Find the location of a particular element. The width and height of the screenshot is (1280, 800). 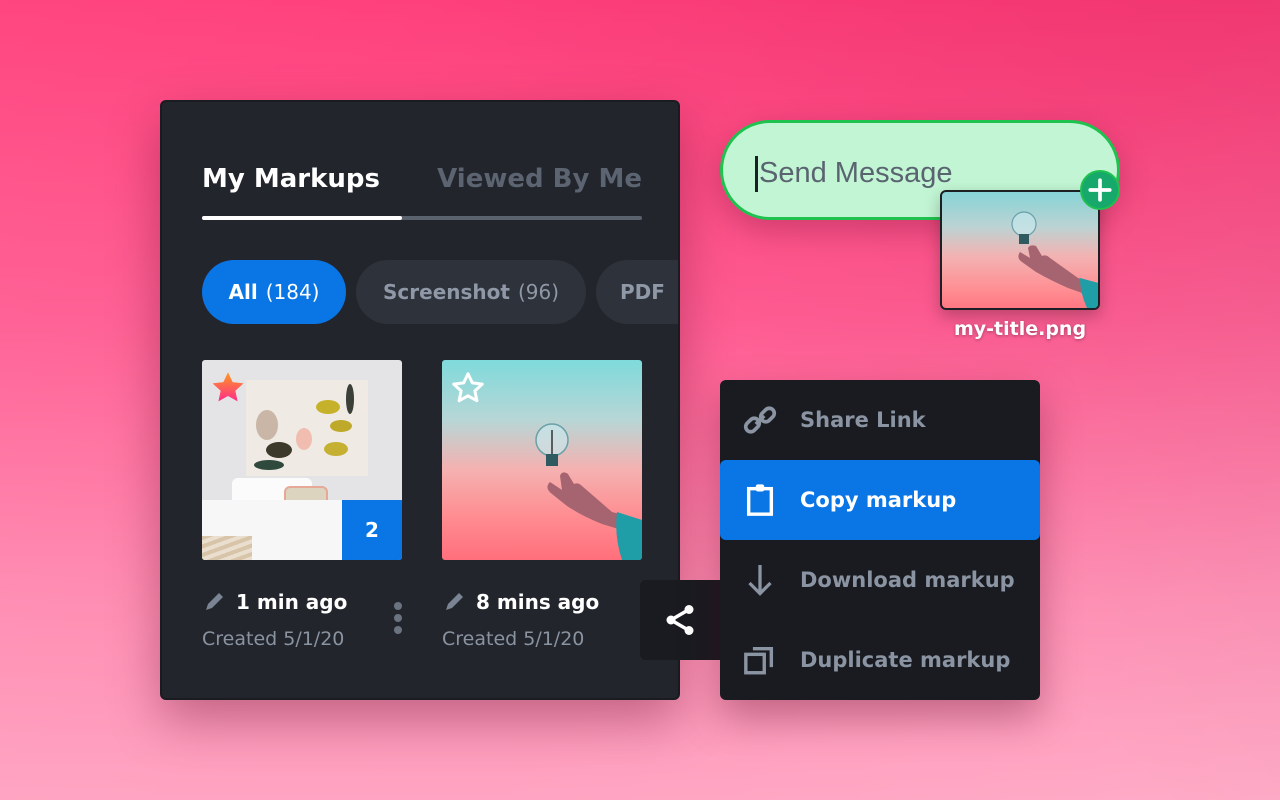

text-caret is located at coordinates (756, 174).